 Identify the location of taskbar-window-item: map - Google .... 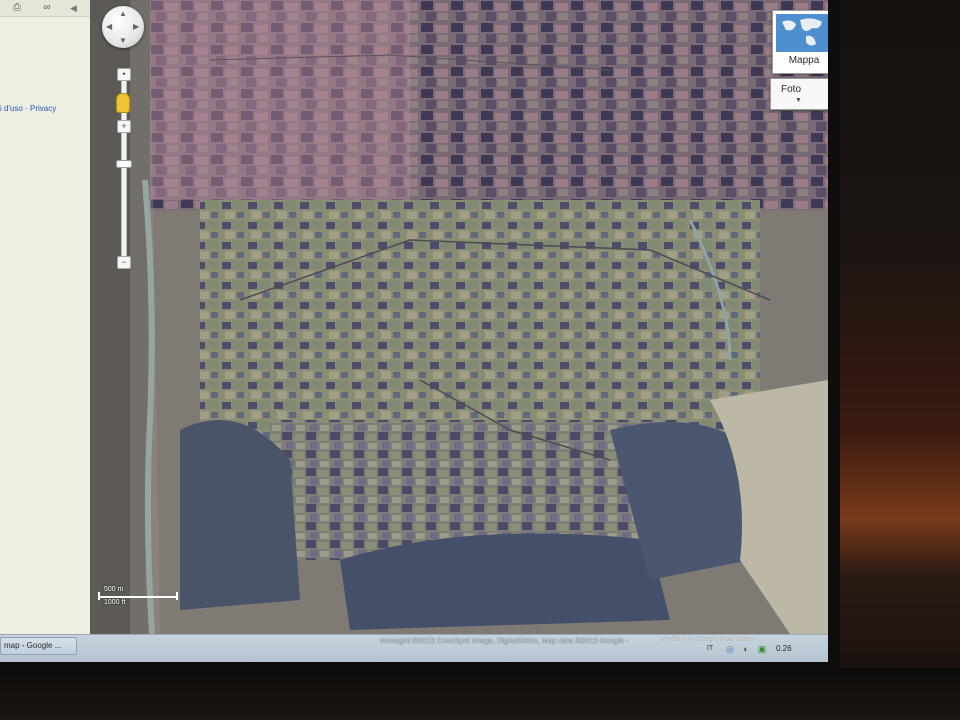
(38, 646).